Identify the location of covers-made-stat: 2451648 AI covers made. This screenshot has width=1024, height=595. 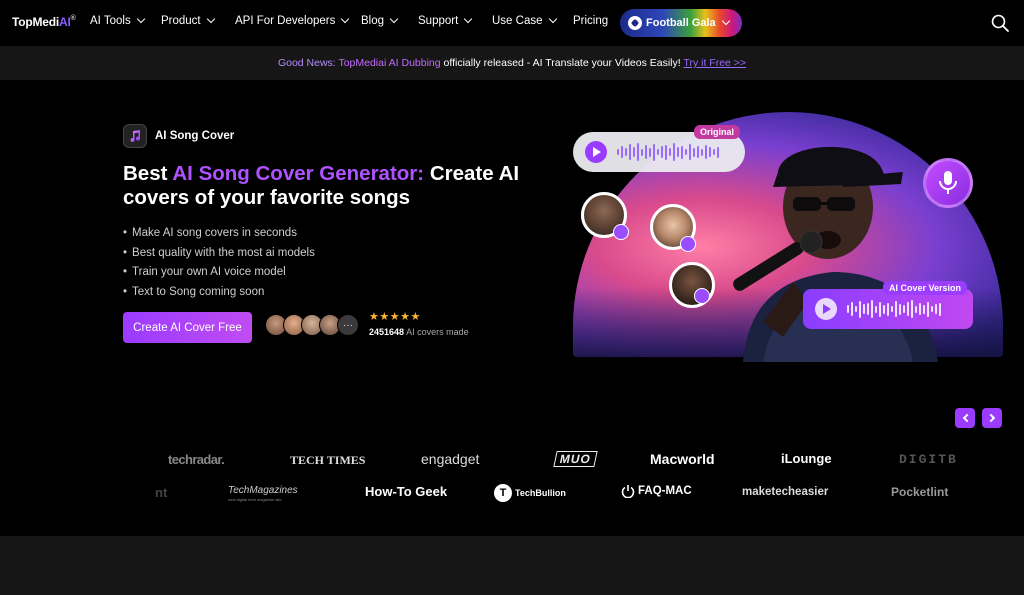
(419, 332).